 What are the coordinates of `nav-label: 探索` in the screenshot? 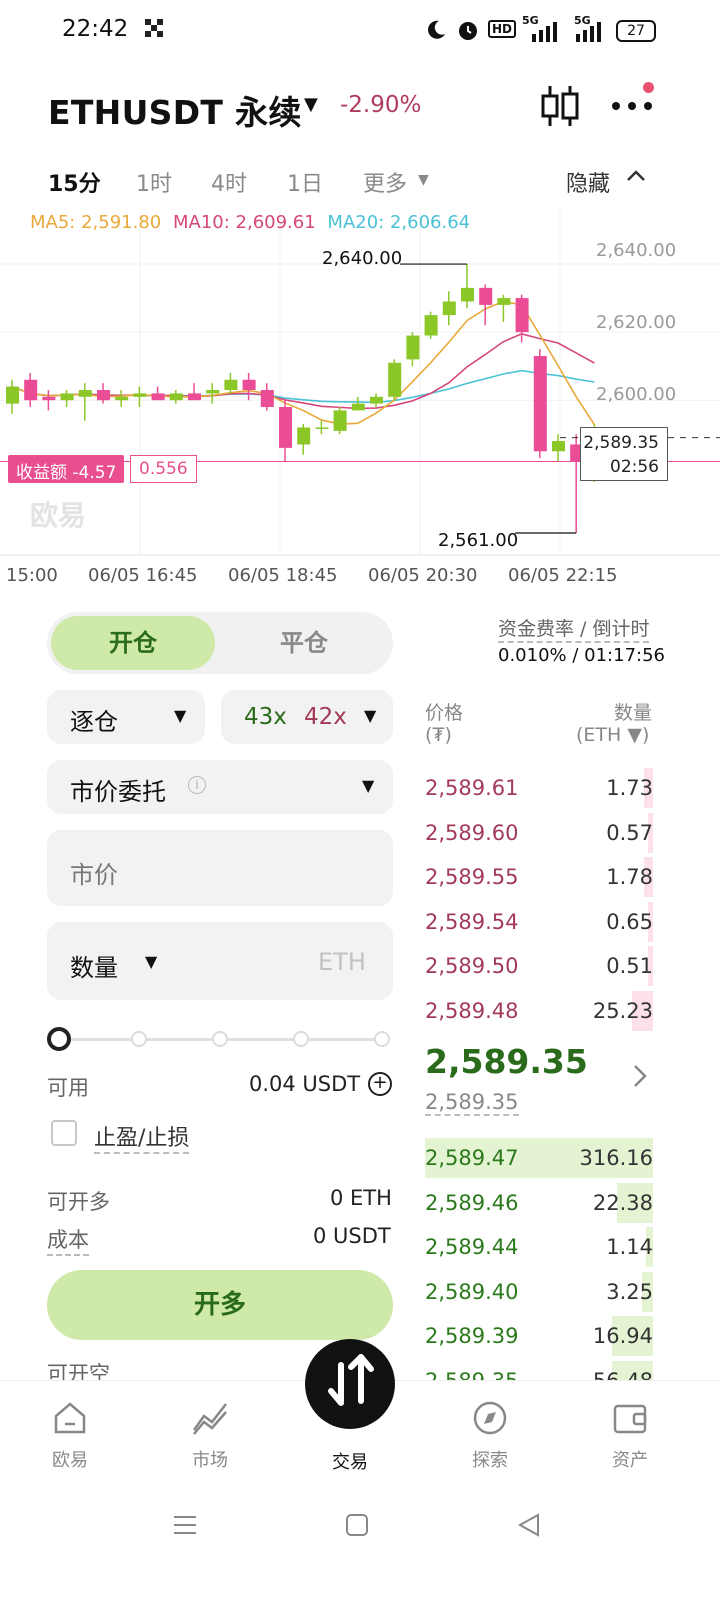 It's located at (490, 1460).